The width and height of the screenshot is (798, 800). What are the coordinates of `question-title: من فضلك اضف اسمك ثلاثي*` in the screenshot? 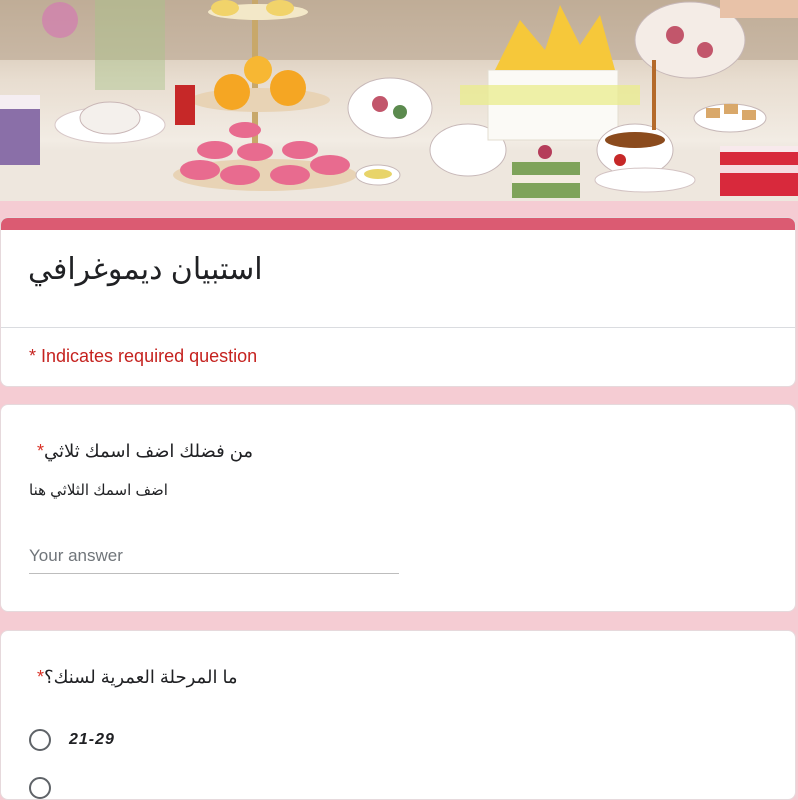 It's located at (141, 451).